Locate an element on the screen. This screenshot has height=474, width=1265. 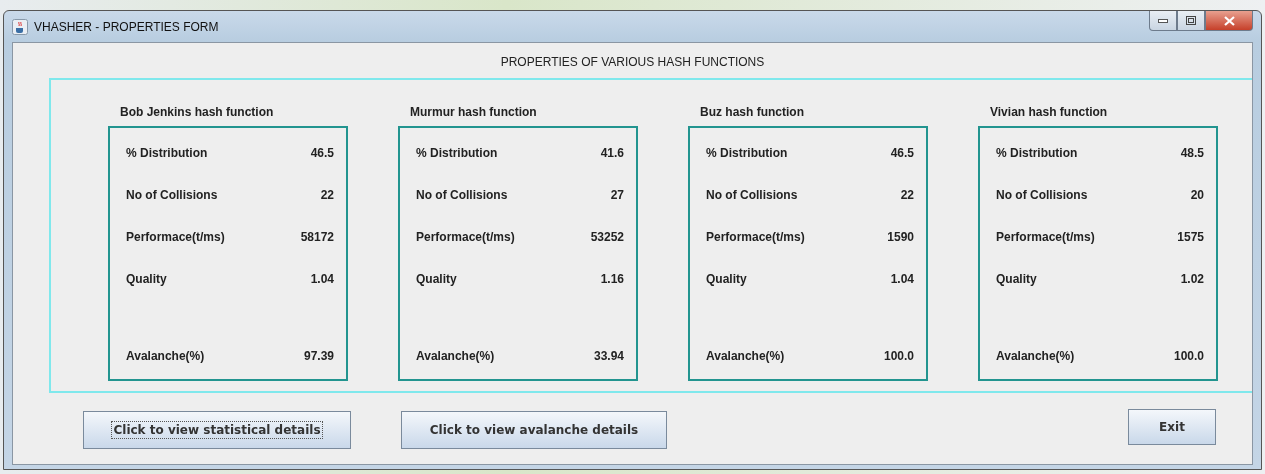
property-value: 27 is located at coordinates (617, 195).